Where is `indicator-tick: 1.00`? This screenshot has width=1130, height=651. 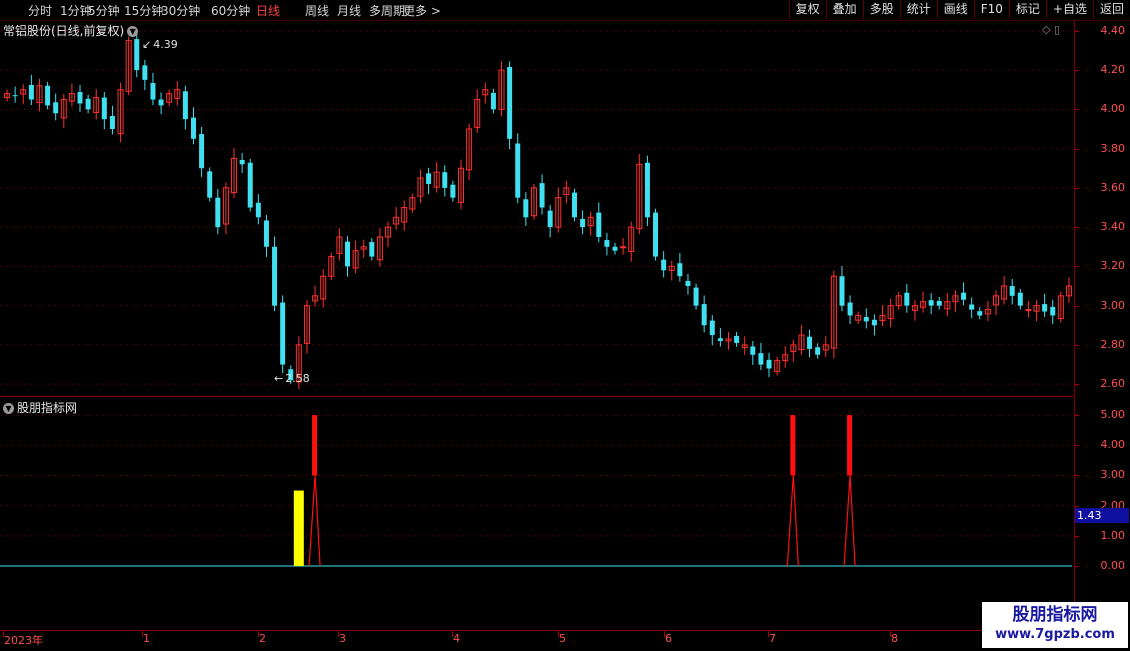
indicator-tick: 1.00 is located at coordinates (1113, 535).